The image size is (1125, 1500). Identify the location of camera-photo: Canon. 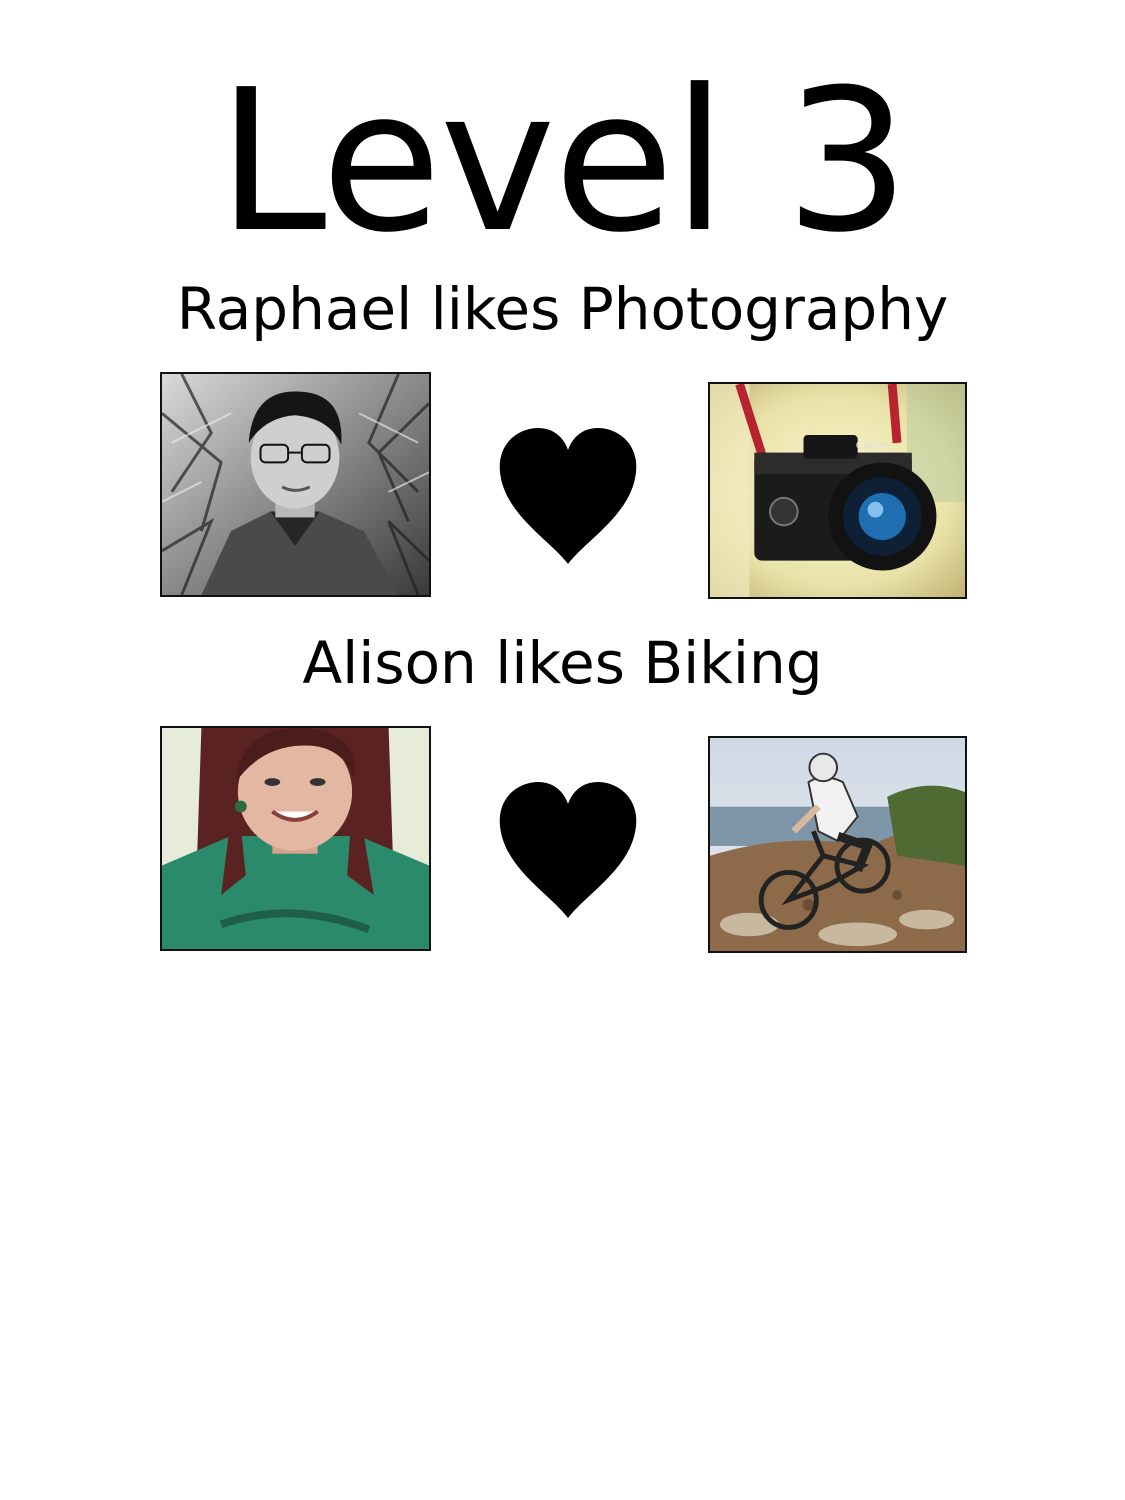
(837, 490).